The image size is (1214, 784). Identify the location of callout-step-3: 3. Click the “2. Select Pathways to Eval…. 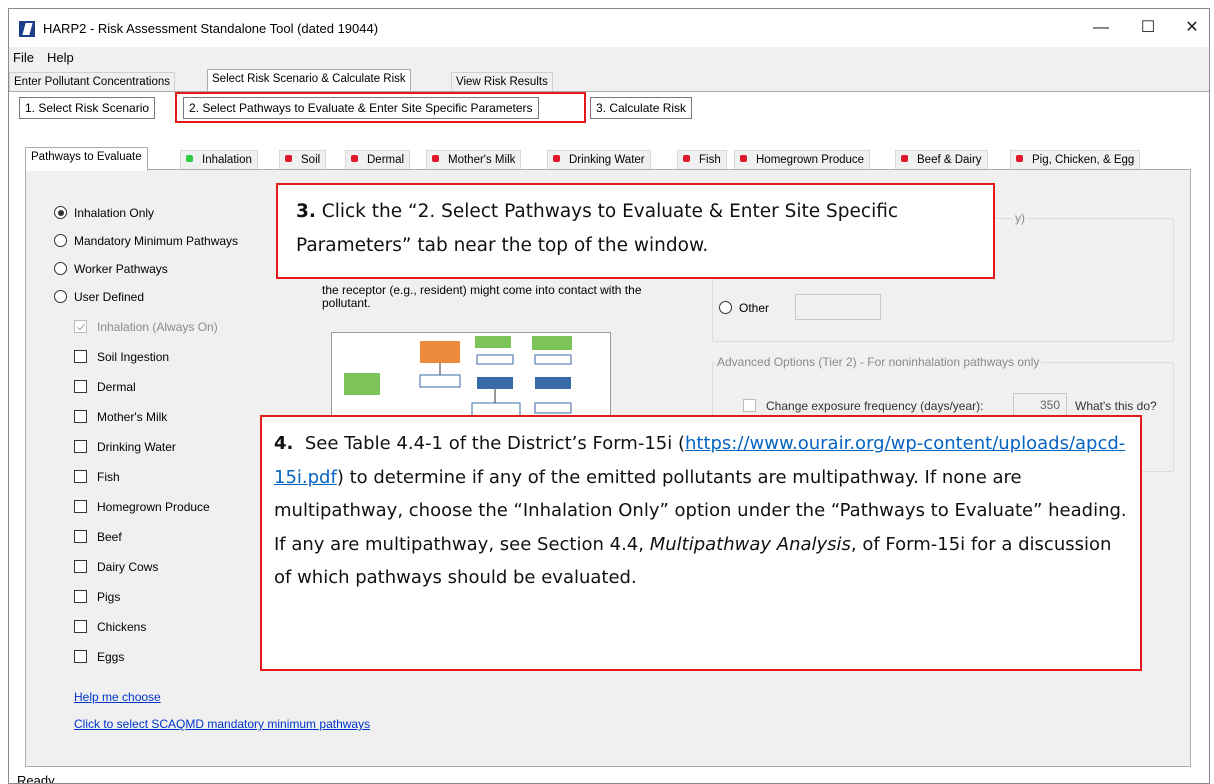
(635, 231).